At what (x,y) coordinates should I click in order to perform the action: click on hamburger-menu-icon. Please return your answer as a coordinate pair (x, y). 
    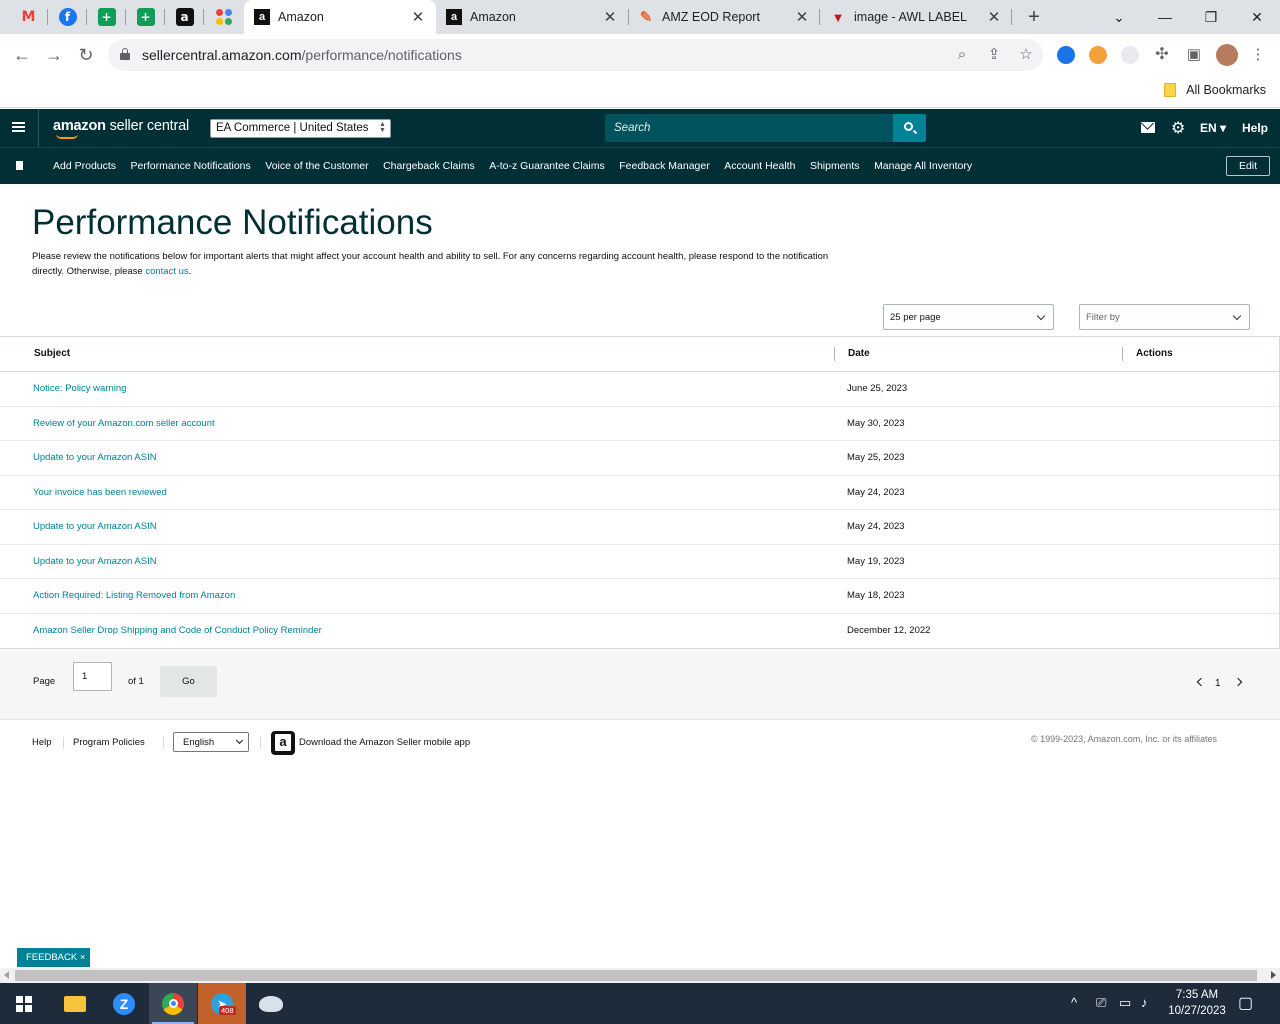
    Looking at the image, I should click on (18, 127).